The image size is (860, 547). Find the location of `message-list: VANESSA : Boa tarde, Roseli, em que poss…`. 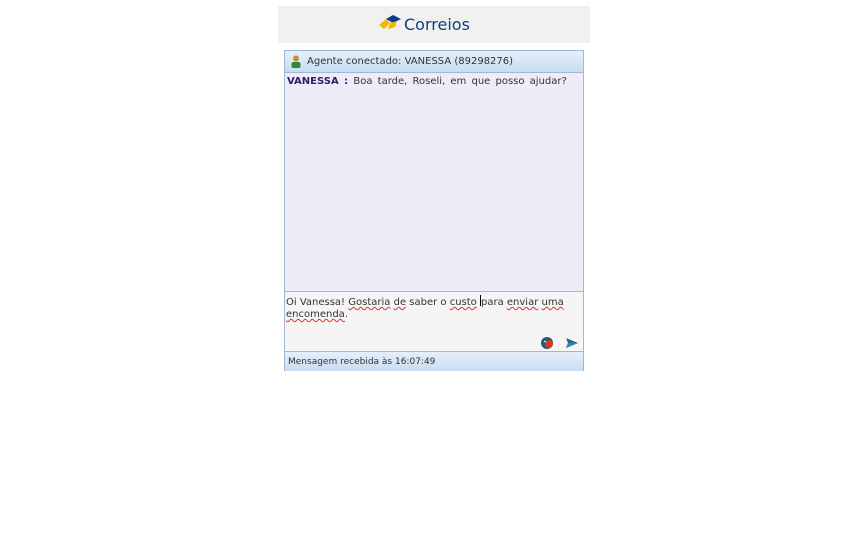

message-list: VANESSA : Boa tarde, Roseli, em que poss… is located at coordinates (434, 182).